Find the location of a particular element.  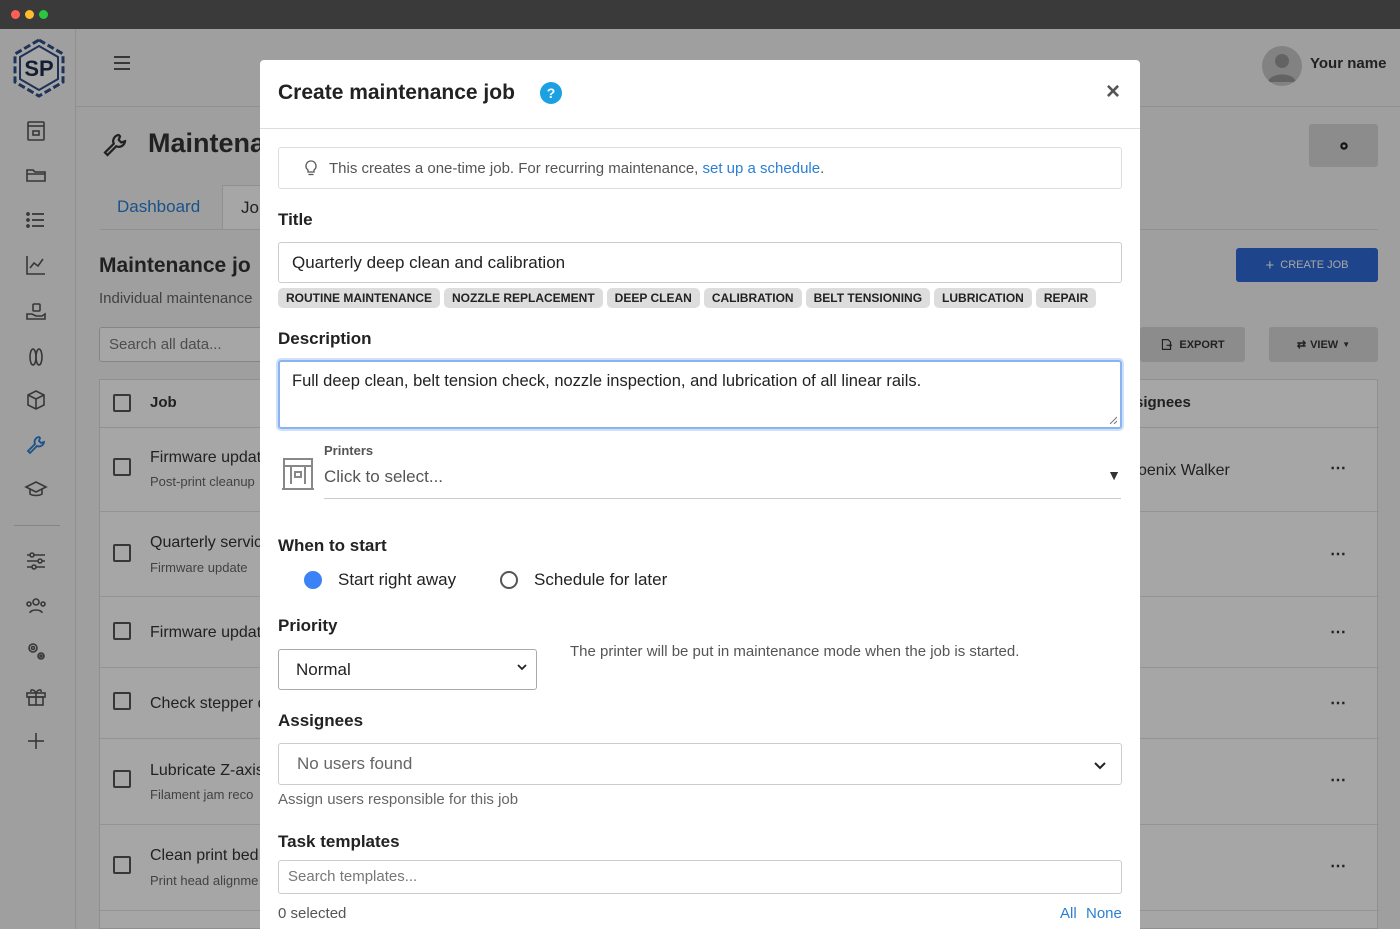

lightbulb-icon is located at coordinates (311, 168).